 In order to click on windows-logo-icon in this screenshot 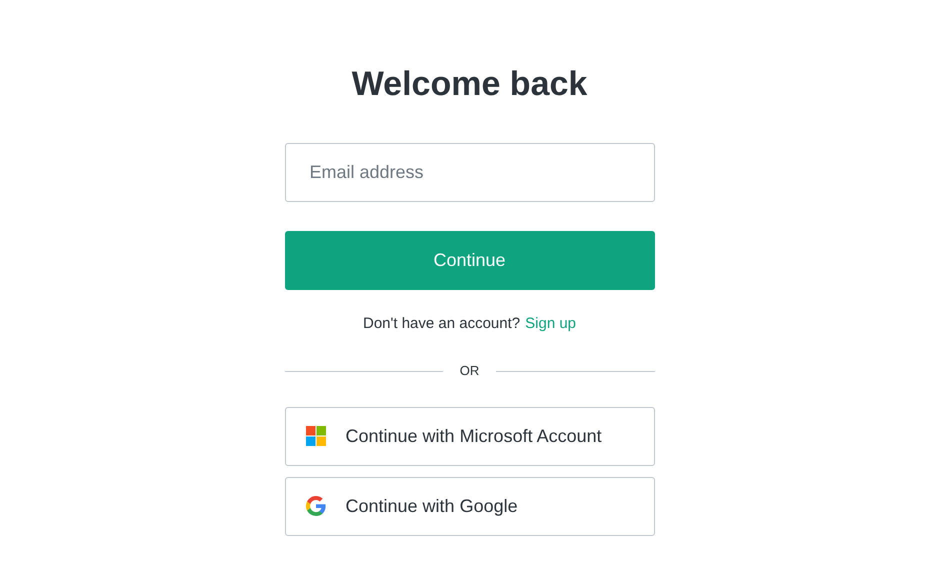, I will do `click(315, 436)`.